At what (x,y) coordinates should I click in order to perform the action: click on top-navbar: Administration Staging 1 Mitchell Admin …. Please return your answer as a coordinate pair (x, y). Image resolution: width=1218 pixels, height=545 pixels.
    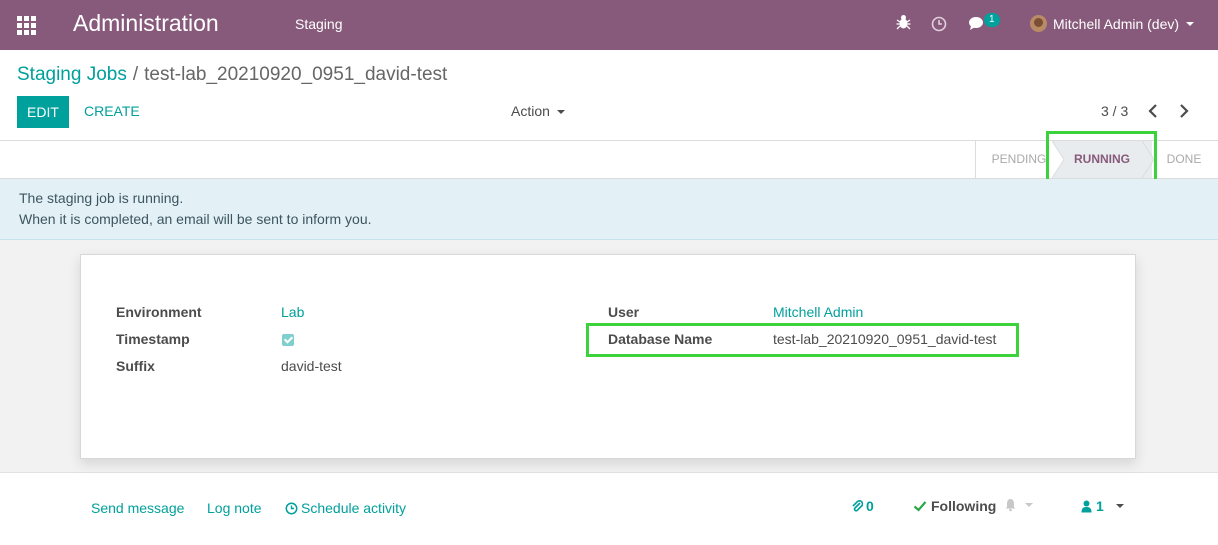
    Looking at the image, I should click on (609, 25).